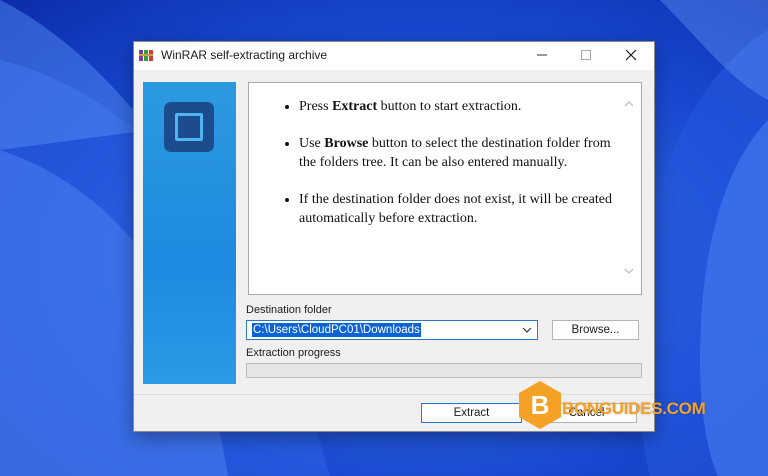  I want to click on extract-button: Extract, so click(471, 413).